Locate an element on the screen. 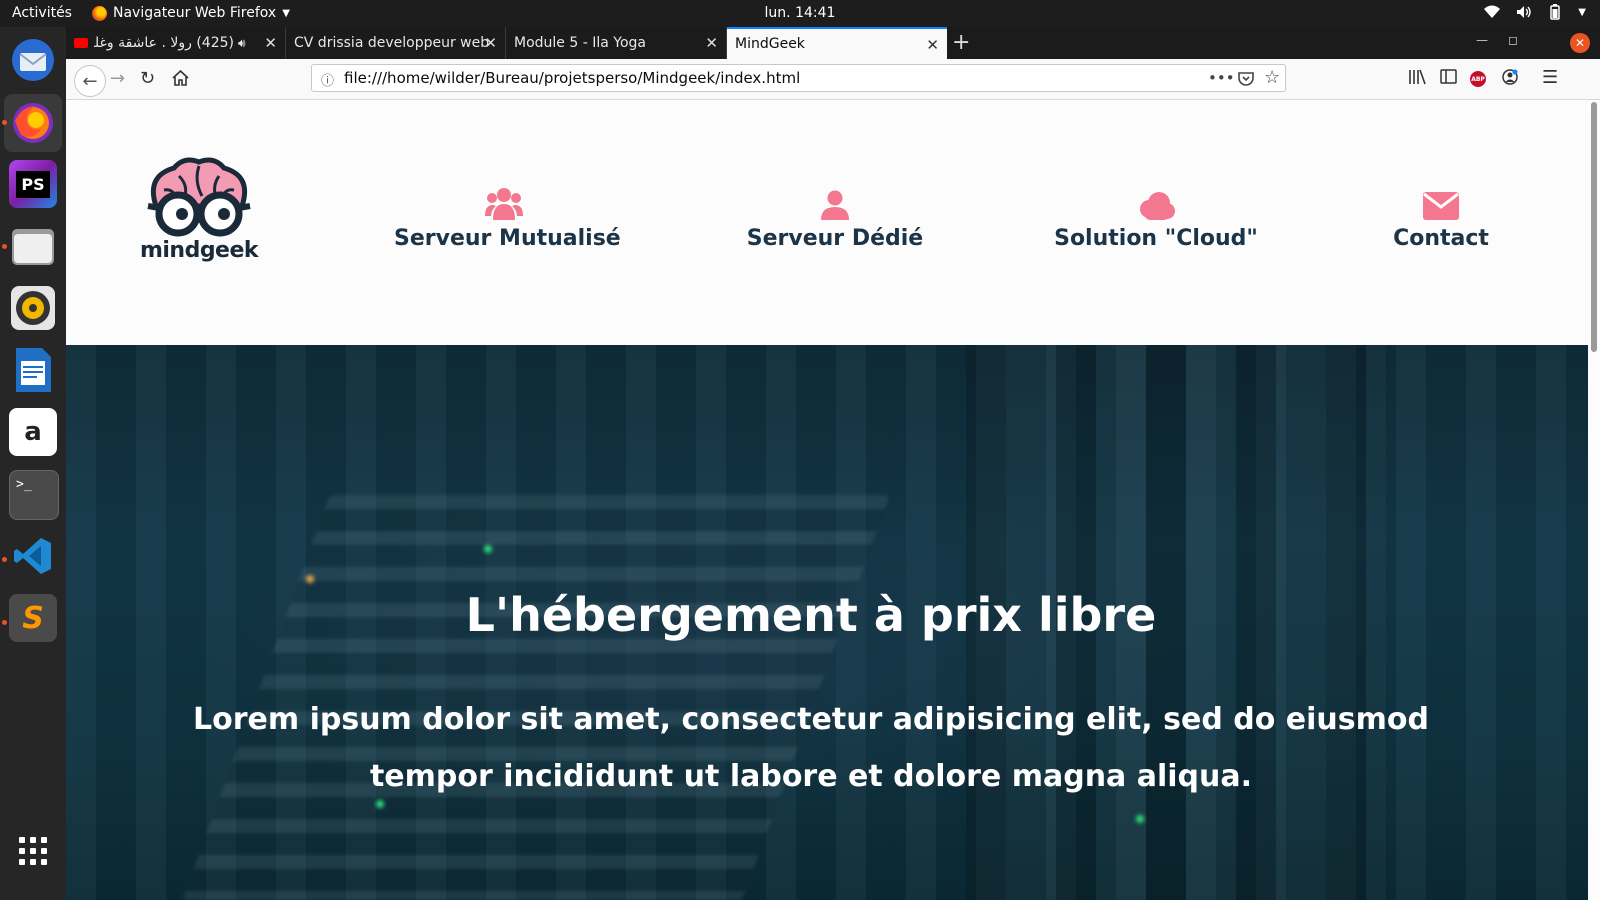  dock-item-phpstorm: PS is located at coordinates (33, 184).